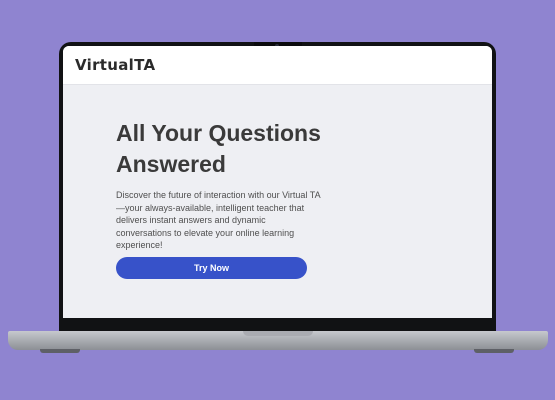 Image resolution: width=555 pixels, height=400 pixels. What do you see at coordinates (277, 65) in the screenshot?
I see `site-header: VirtualTA` at bounding box center [277, 65].